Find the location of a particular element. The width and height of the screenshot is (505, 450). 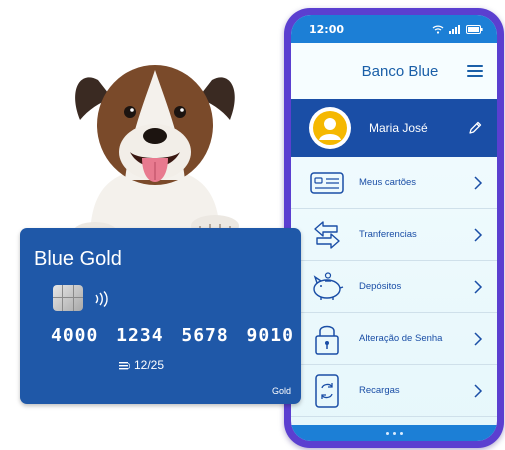

app-title: Banco Blue is located at coordinates (400, 71).